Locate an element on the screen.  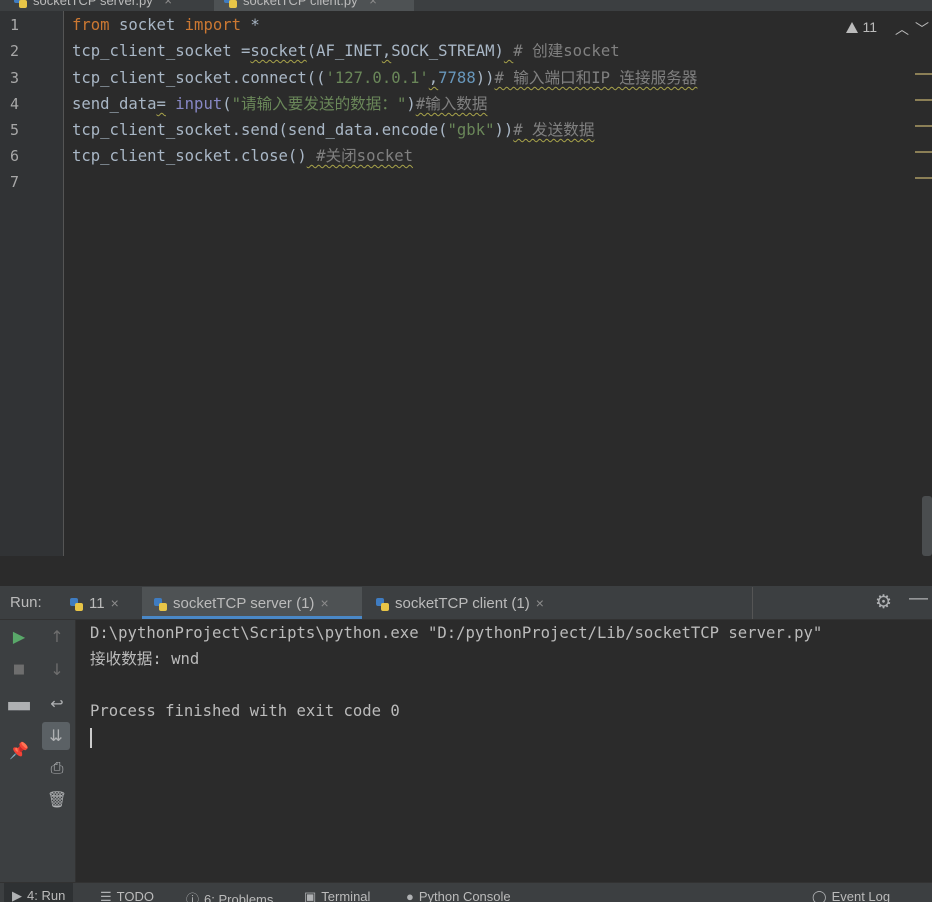
layout-icon: ▀▀ is located at coordinates (19, 711).